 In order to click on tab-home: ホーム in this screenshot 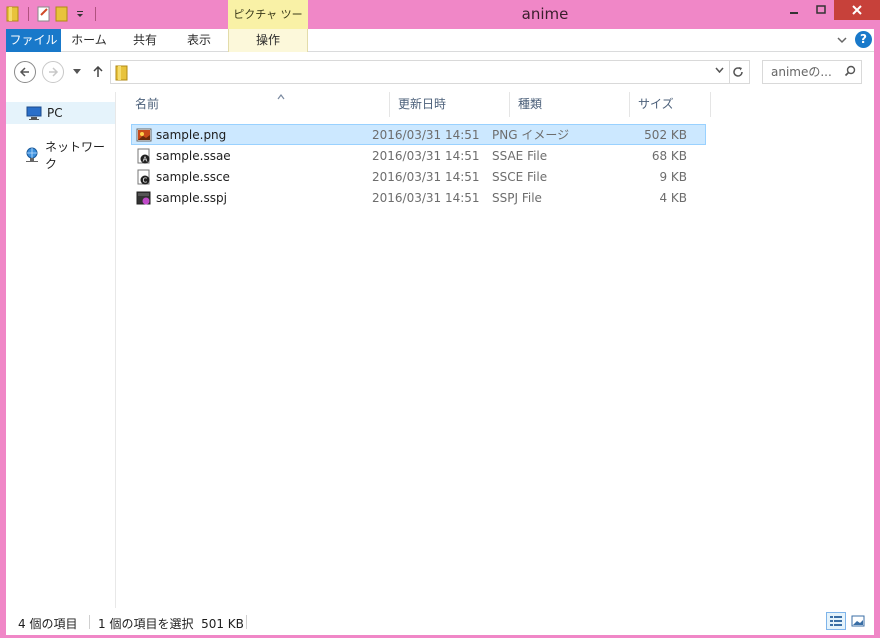, I will do `click(89, 40)`.